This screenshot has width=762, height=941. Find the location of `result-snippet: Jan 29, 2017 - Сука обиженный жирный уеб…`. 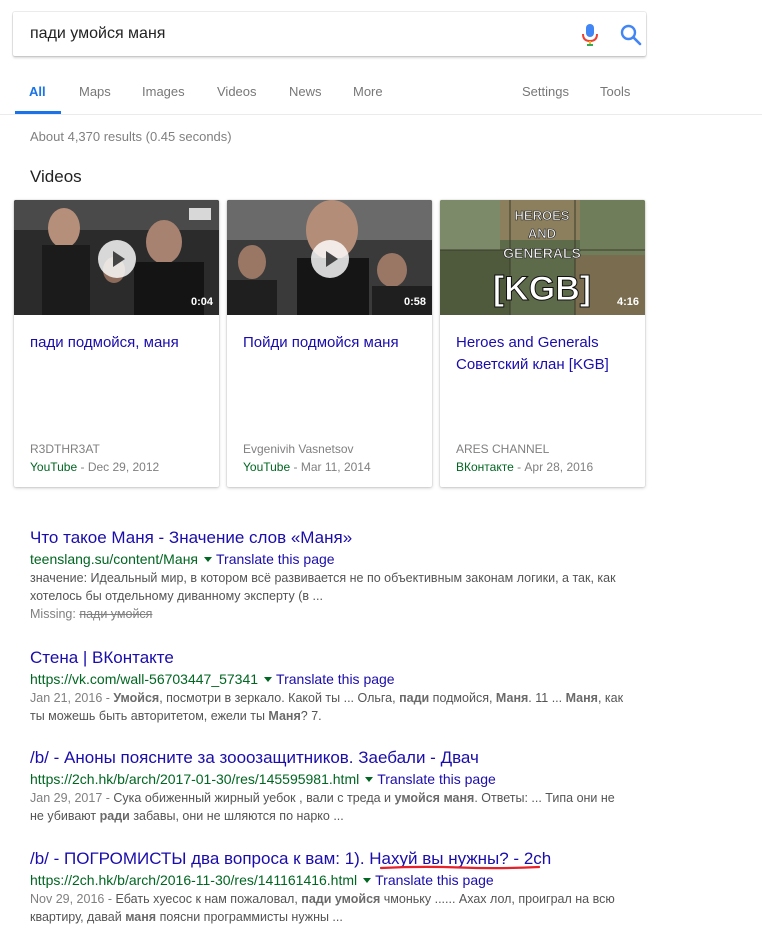

result-snippet: Jan 29, 2017 - Сука обиженный жирный уеб… is located at coordinates (330, 807).